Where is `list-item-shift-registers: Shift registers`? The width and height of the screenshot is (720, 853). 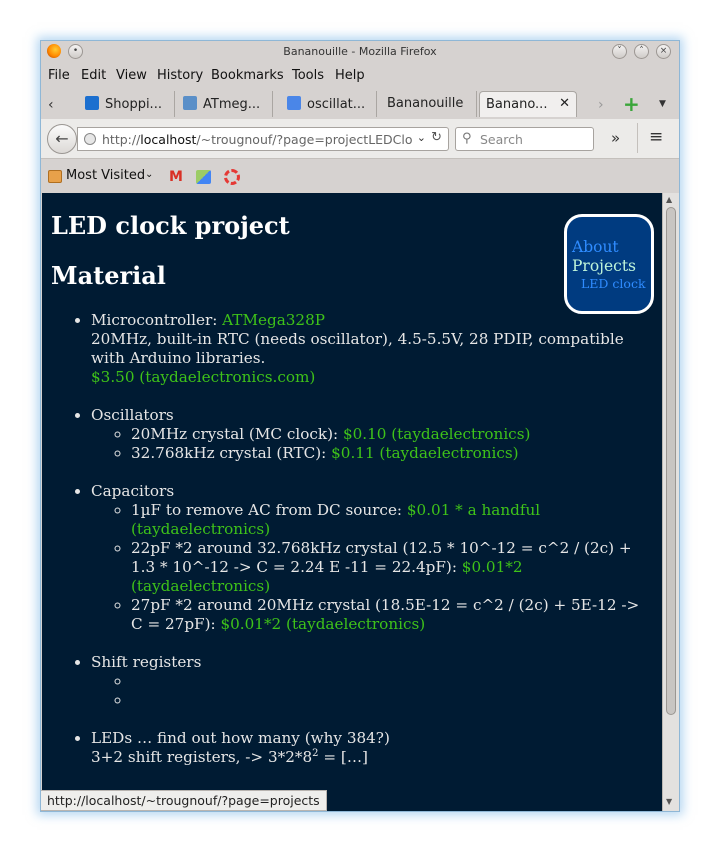
list-item-shift-registers: Shift registers is located at coordinates (371, 681).